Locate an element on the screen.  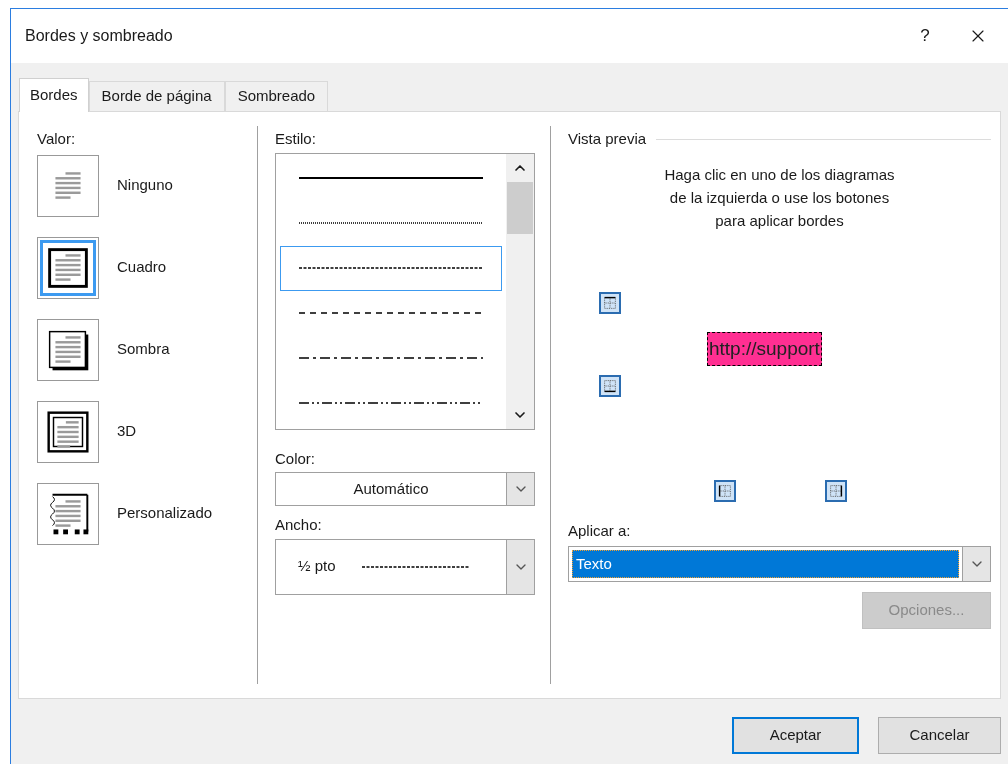
width-label: Ancho: is located at coordinates (299, 525).